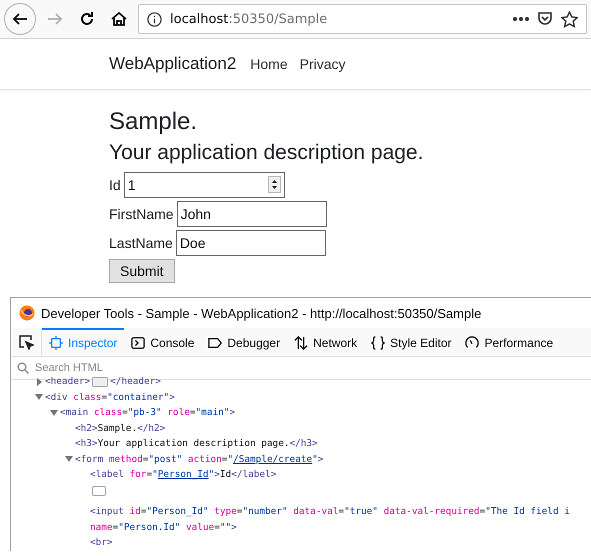 The height and width of the screenshot is (556, 591). What do you see at coordinates (261, 313) in the screenshot?
I see `window-title: Developer Tools - Sample - WebApplication2 - http://localhost:50350/Sample` at bounding box center [261, 313].